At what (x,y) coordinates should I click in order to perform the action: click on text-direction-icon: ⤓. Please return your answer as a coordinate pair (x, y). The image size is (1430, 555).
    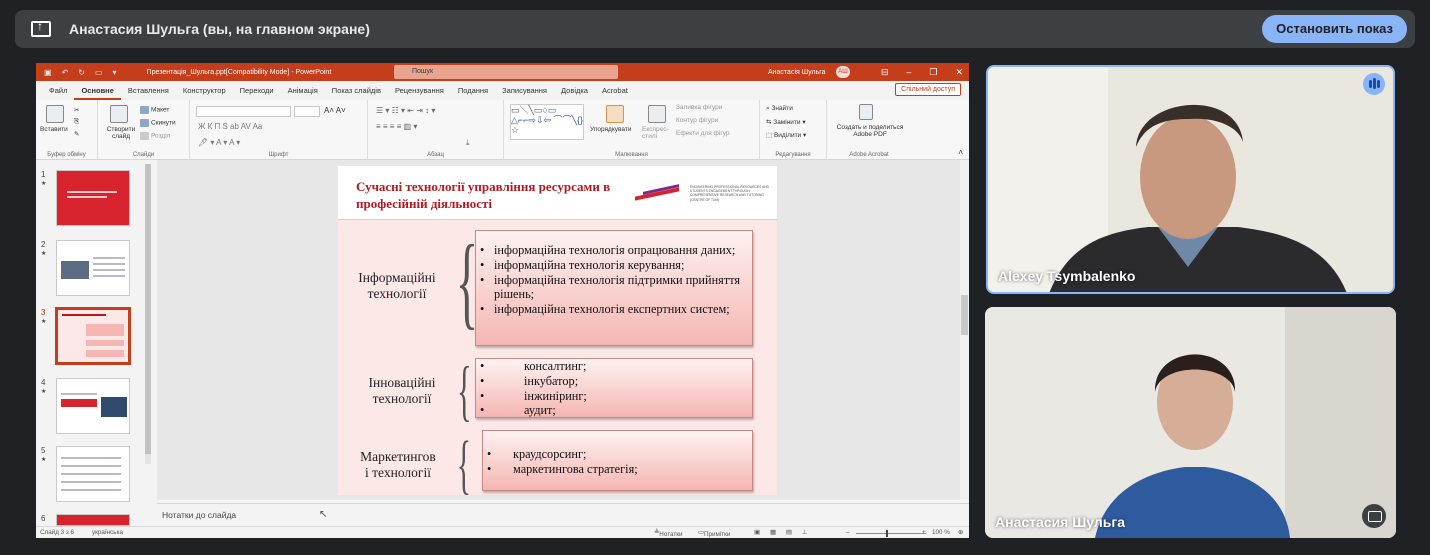
    Looking at the image, I should click on (468, 143).